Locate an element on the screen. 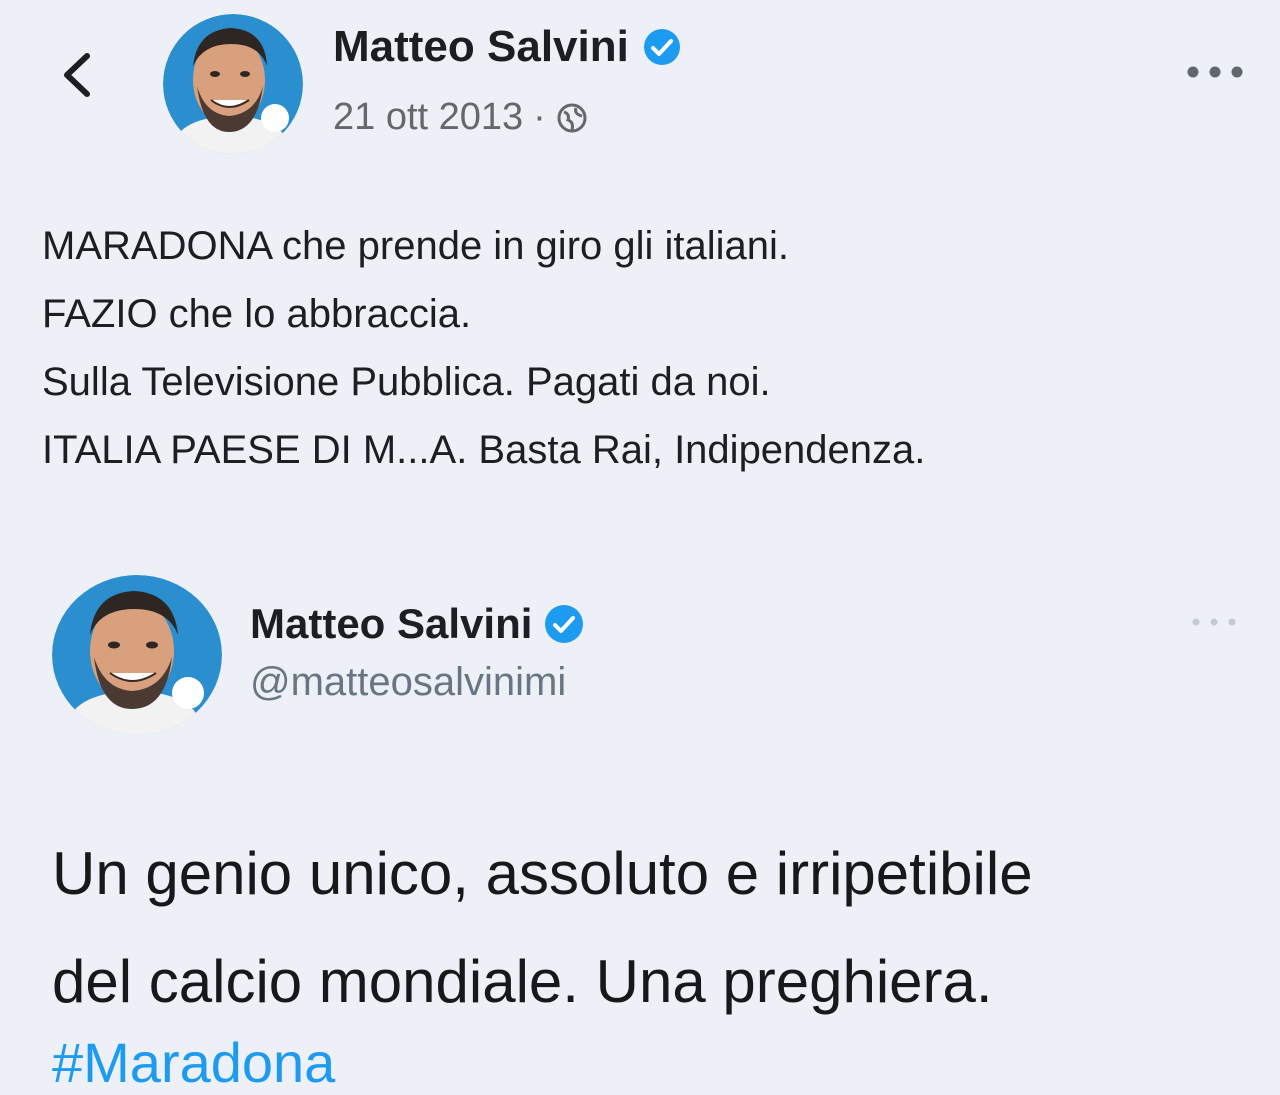 The height and width of the screenshot is (1095, 1280). post-meta: 21 ott 2013 · is located at coordinates (460, 117).